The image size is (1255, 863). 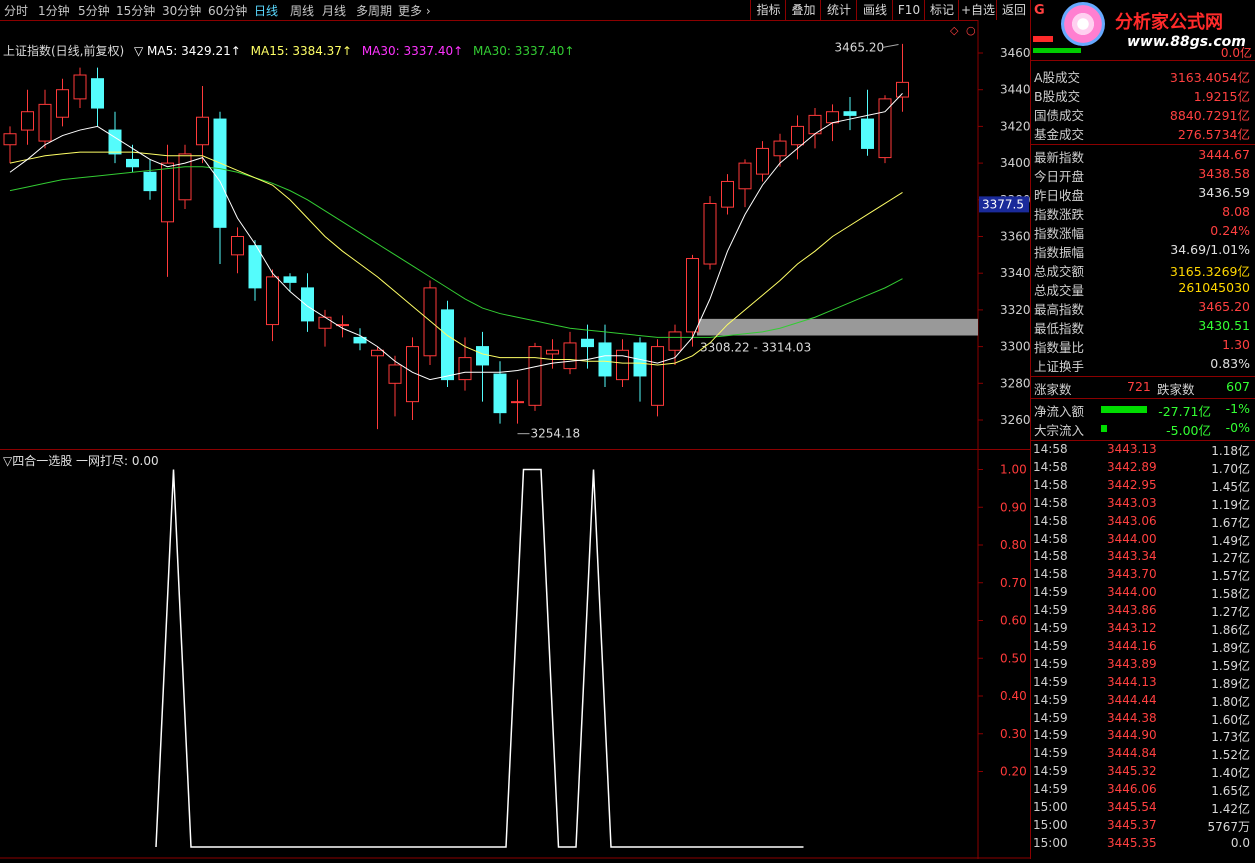 What do you see at coordinates (1209, 271) in the screenshot?
I see `stat-value: 3165.3269亿` at bounding box center [1209, 271].